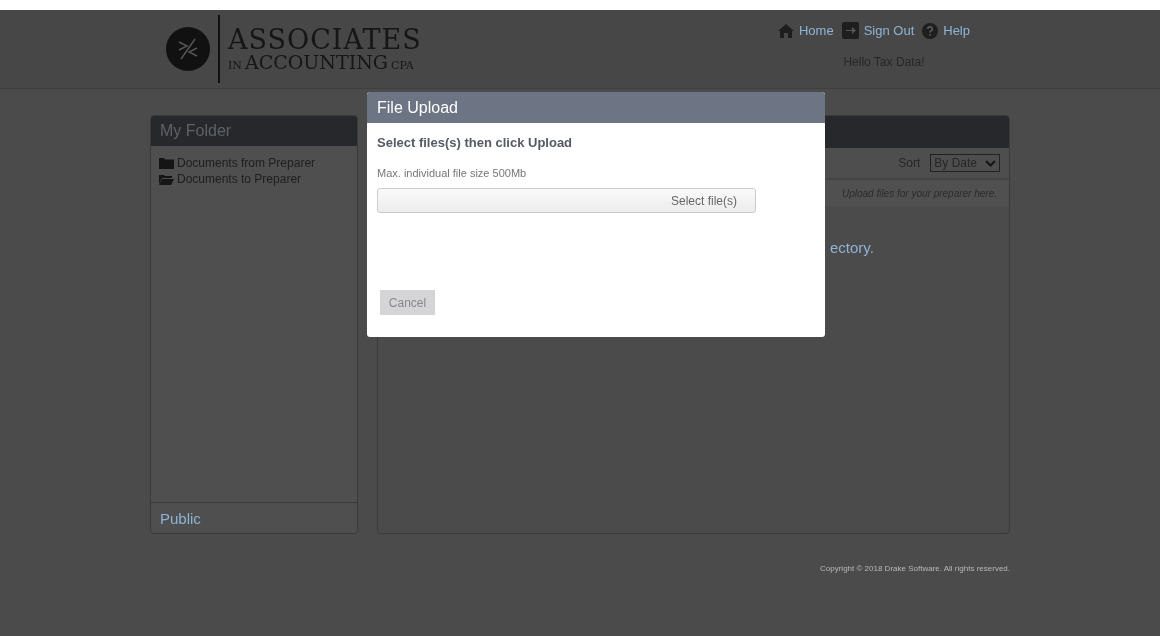  What do you see at coordinates (878, 30) in the screenshot?
I see `nav-link: Sign Out` at bounding box center [878, 30].